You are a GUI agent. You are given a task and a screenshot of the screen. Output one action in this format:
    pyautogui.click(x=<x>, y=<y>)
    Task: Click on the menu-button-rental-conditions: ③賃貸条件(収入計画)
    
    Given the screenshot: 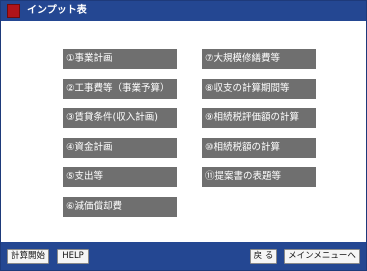 What is the action you would take?
    pyautogui.click(x=120, y=118)
    